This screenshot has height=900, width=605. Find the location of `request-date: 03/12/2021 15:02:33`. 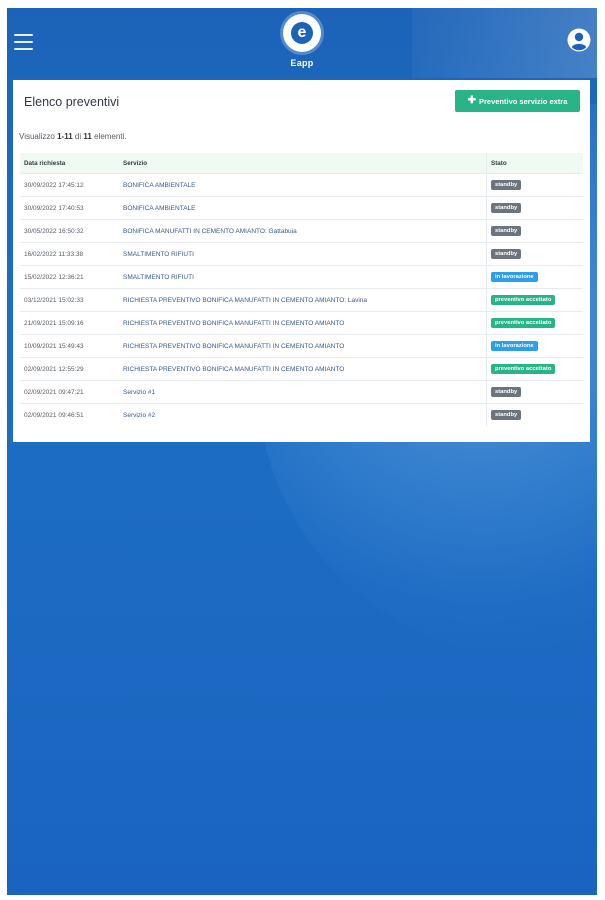

request-date: 03/12/2021 15:02:33 is located at coordinates (69, 300).